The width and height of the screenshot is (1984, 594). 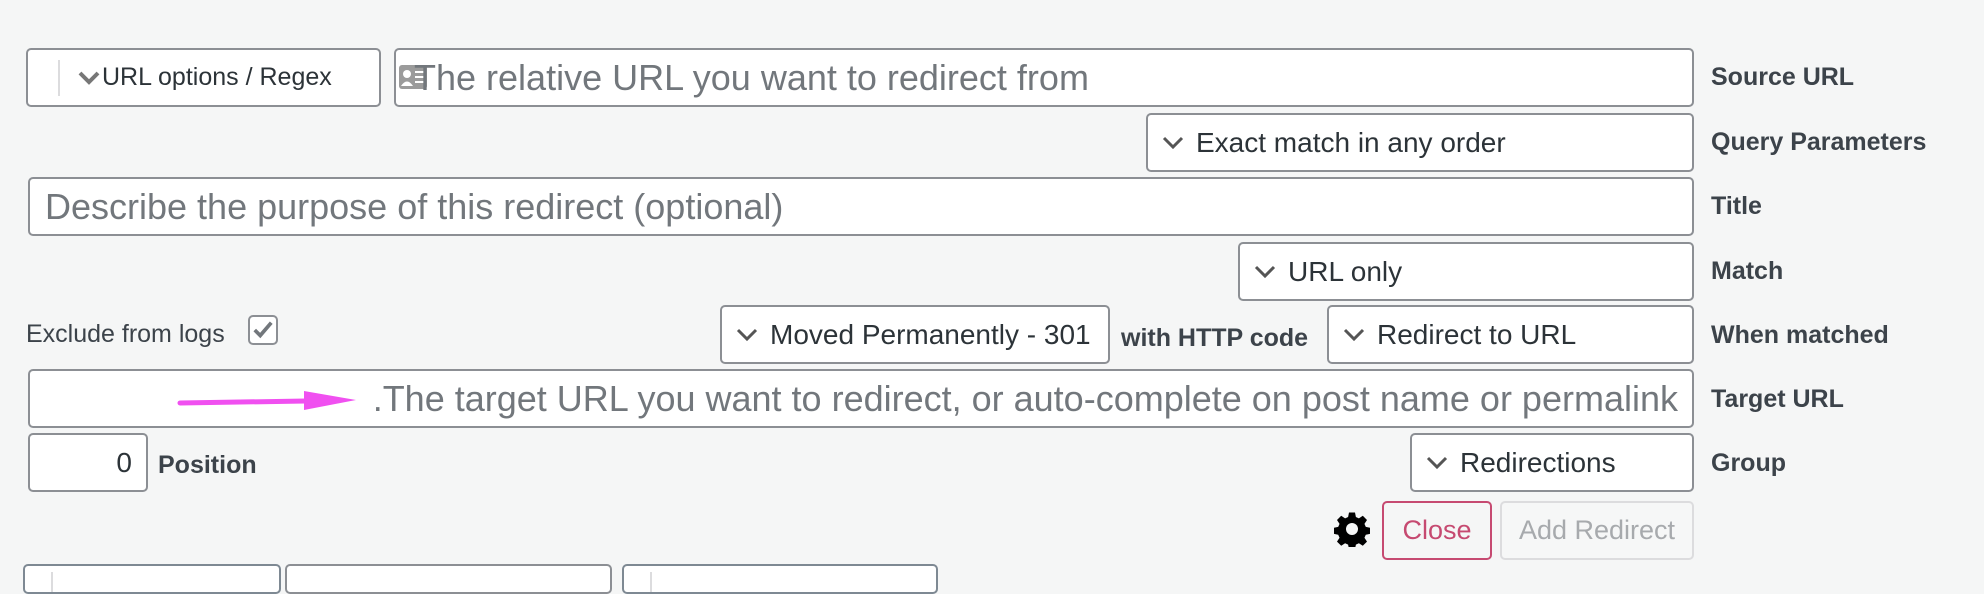 What do you see at coordinates (88, 462) in the screenshot?
I see `position-input: 0` at bounding box center [88, 462].